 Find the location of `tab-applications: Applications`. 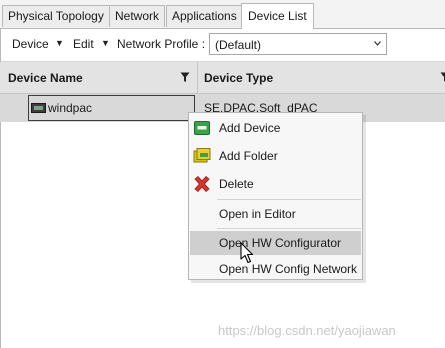

tab-applications: Applications is located at coordinates (204, 16).